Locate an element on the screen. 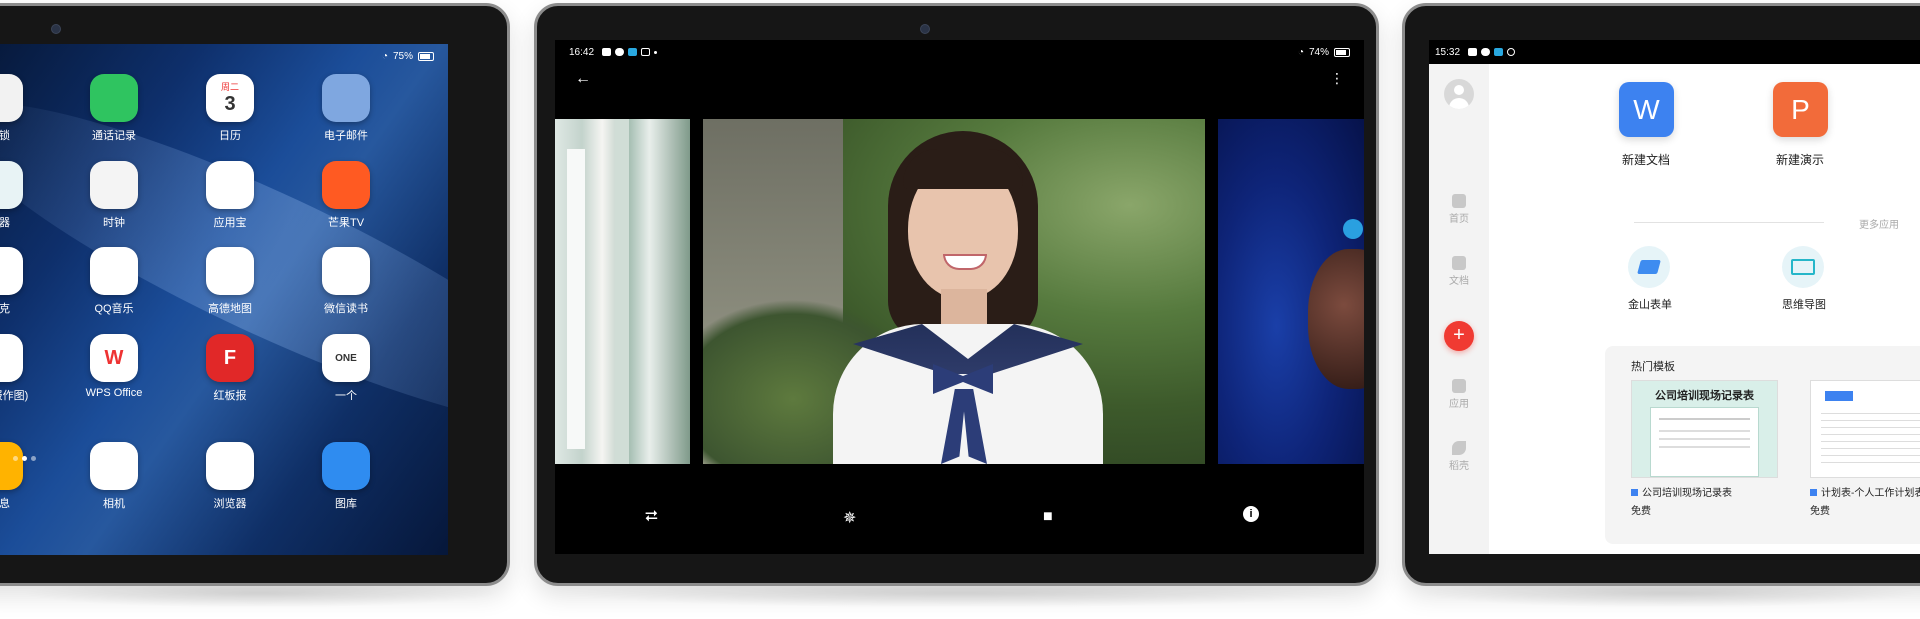 The image size is (1920, 619). app-label: 夸克 is located at coordinates (5, 309).